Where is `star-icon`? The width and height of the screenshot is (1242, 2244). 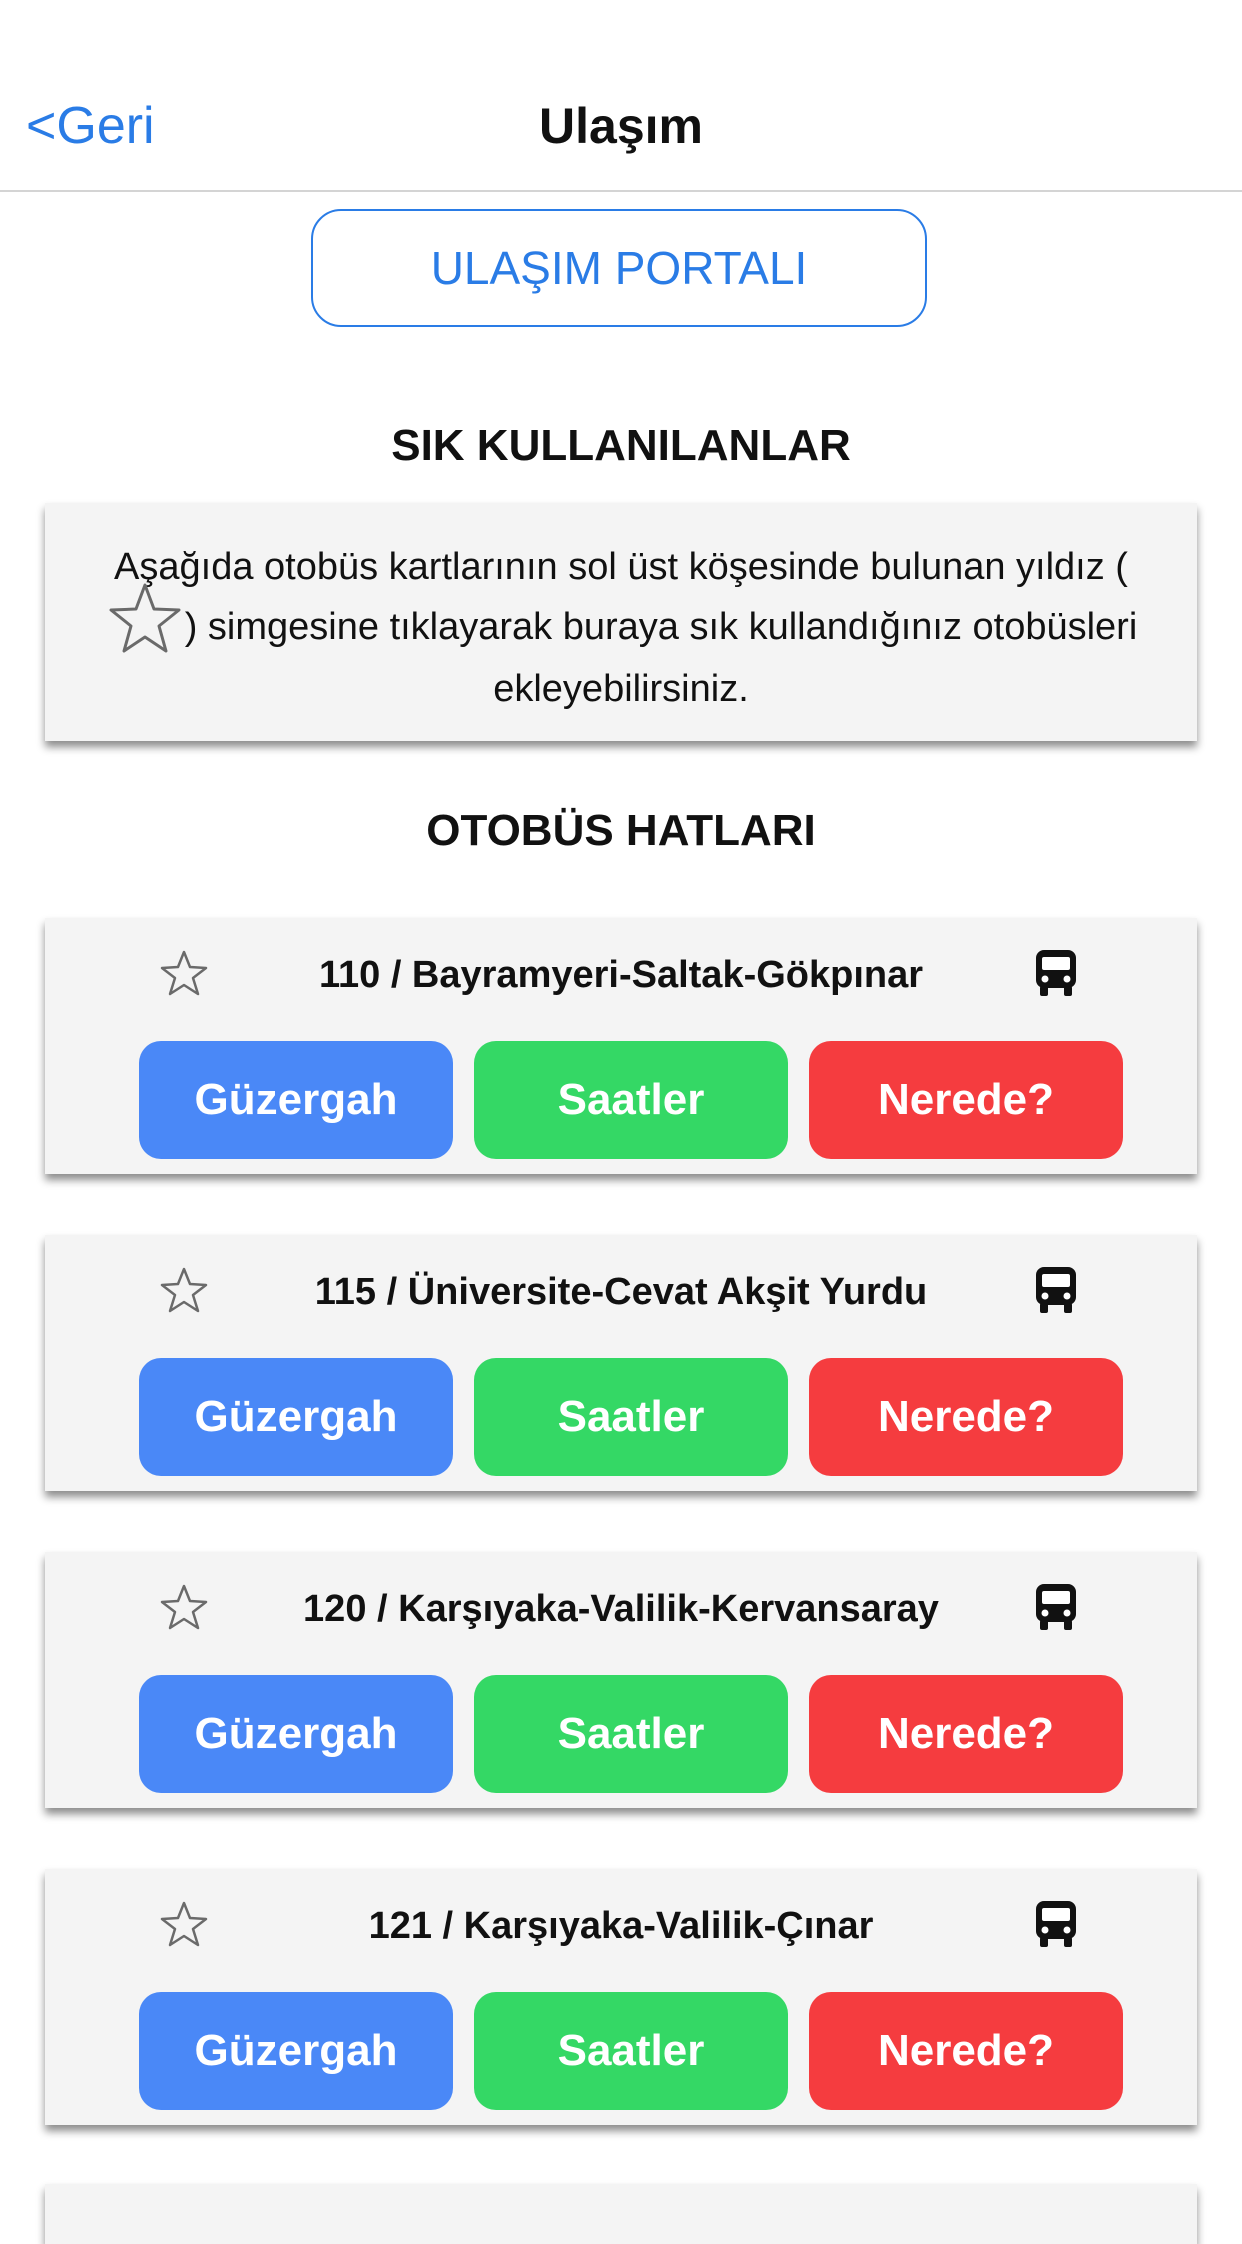
star-icon is located at coordinates (145, 618).